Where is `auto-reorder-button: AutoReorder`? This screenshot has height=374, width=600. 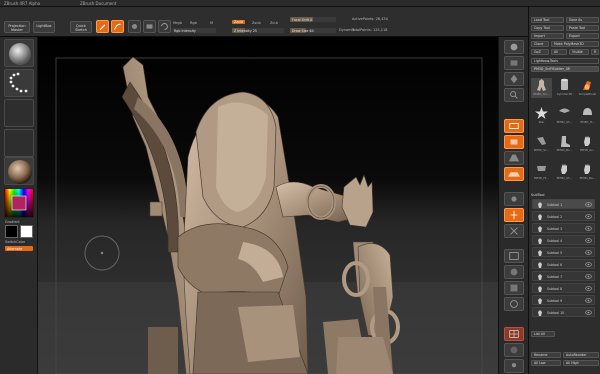
auto-reorder-button: AutoReorder is located at coordinates (581, 355).